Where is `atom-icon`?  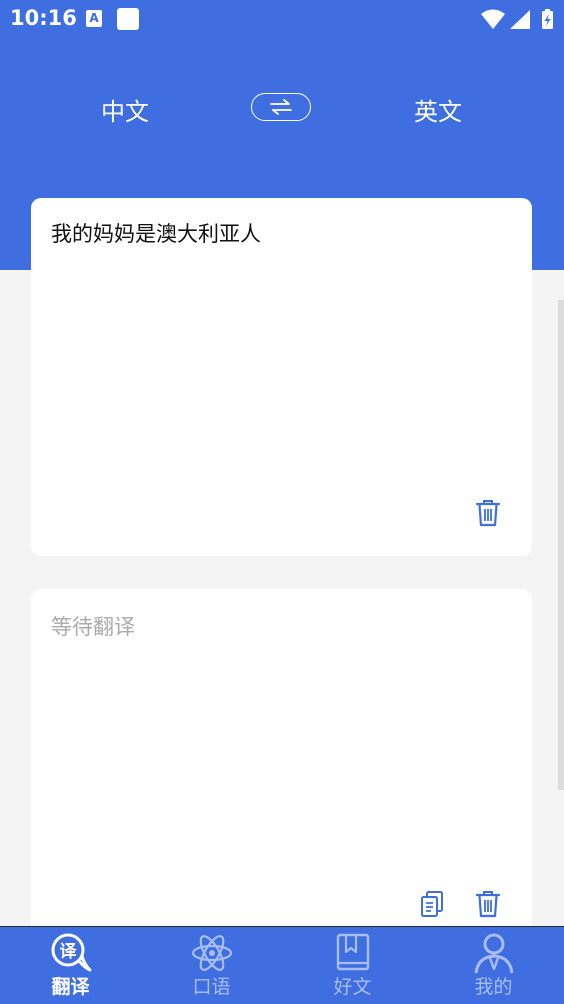
atom-icon is located at coordinates (211, 953).